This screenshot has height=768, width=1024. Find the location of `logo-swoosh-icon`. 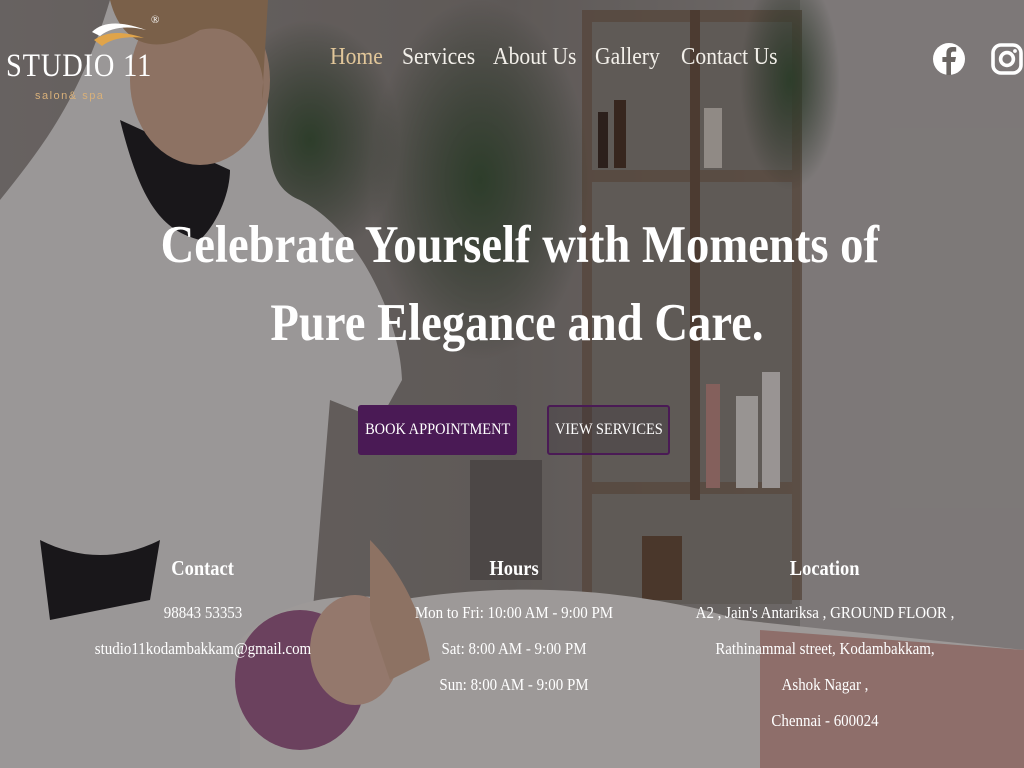

logo-swoosh-icon is located at coordinates (119, 34).